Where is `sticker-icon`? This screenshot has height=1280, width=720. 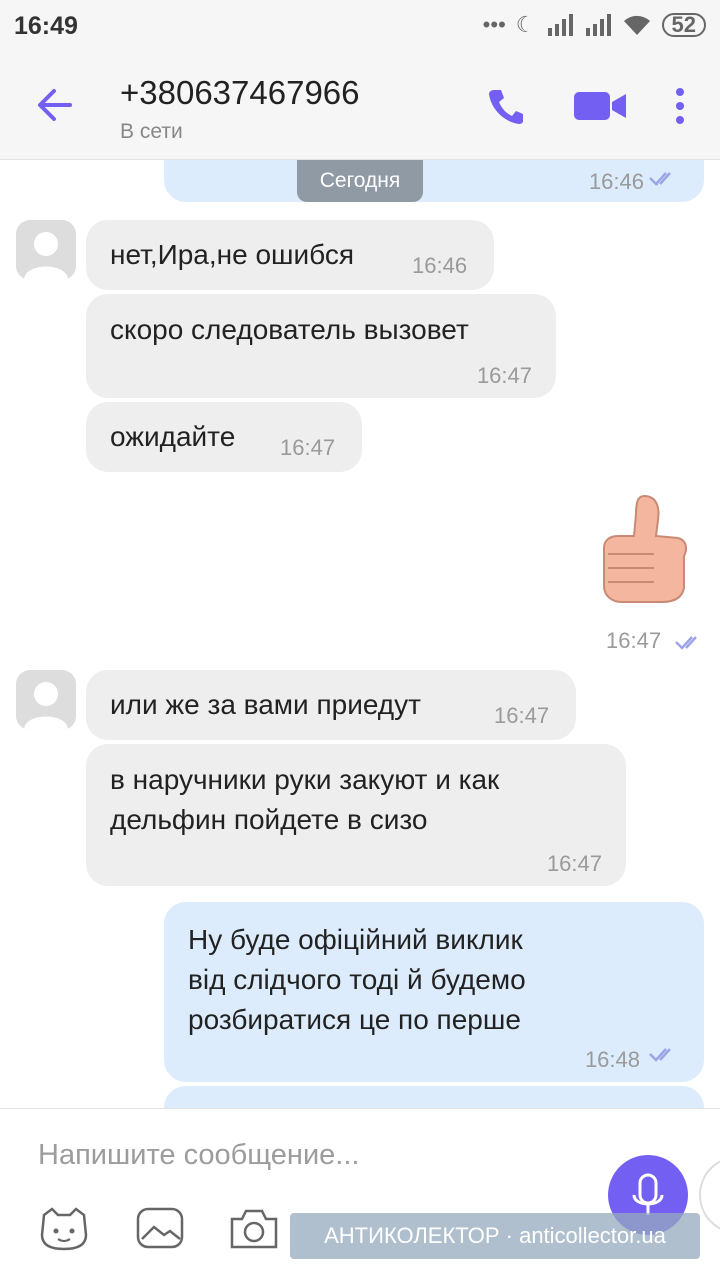 sticker-icon is located at coordinates (64, 1228).